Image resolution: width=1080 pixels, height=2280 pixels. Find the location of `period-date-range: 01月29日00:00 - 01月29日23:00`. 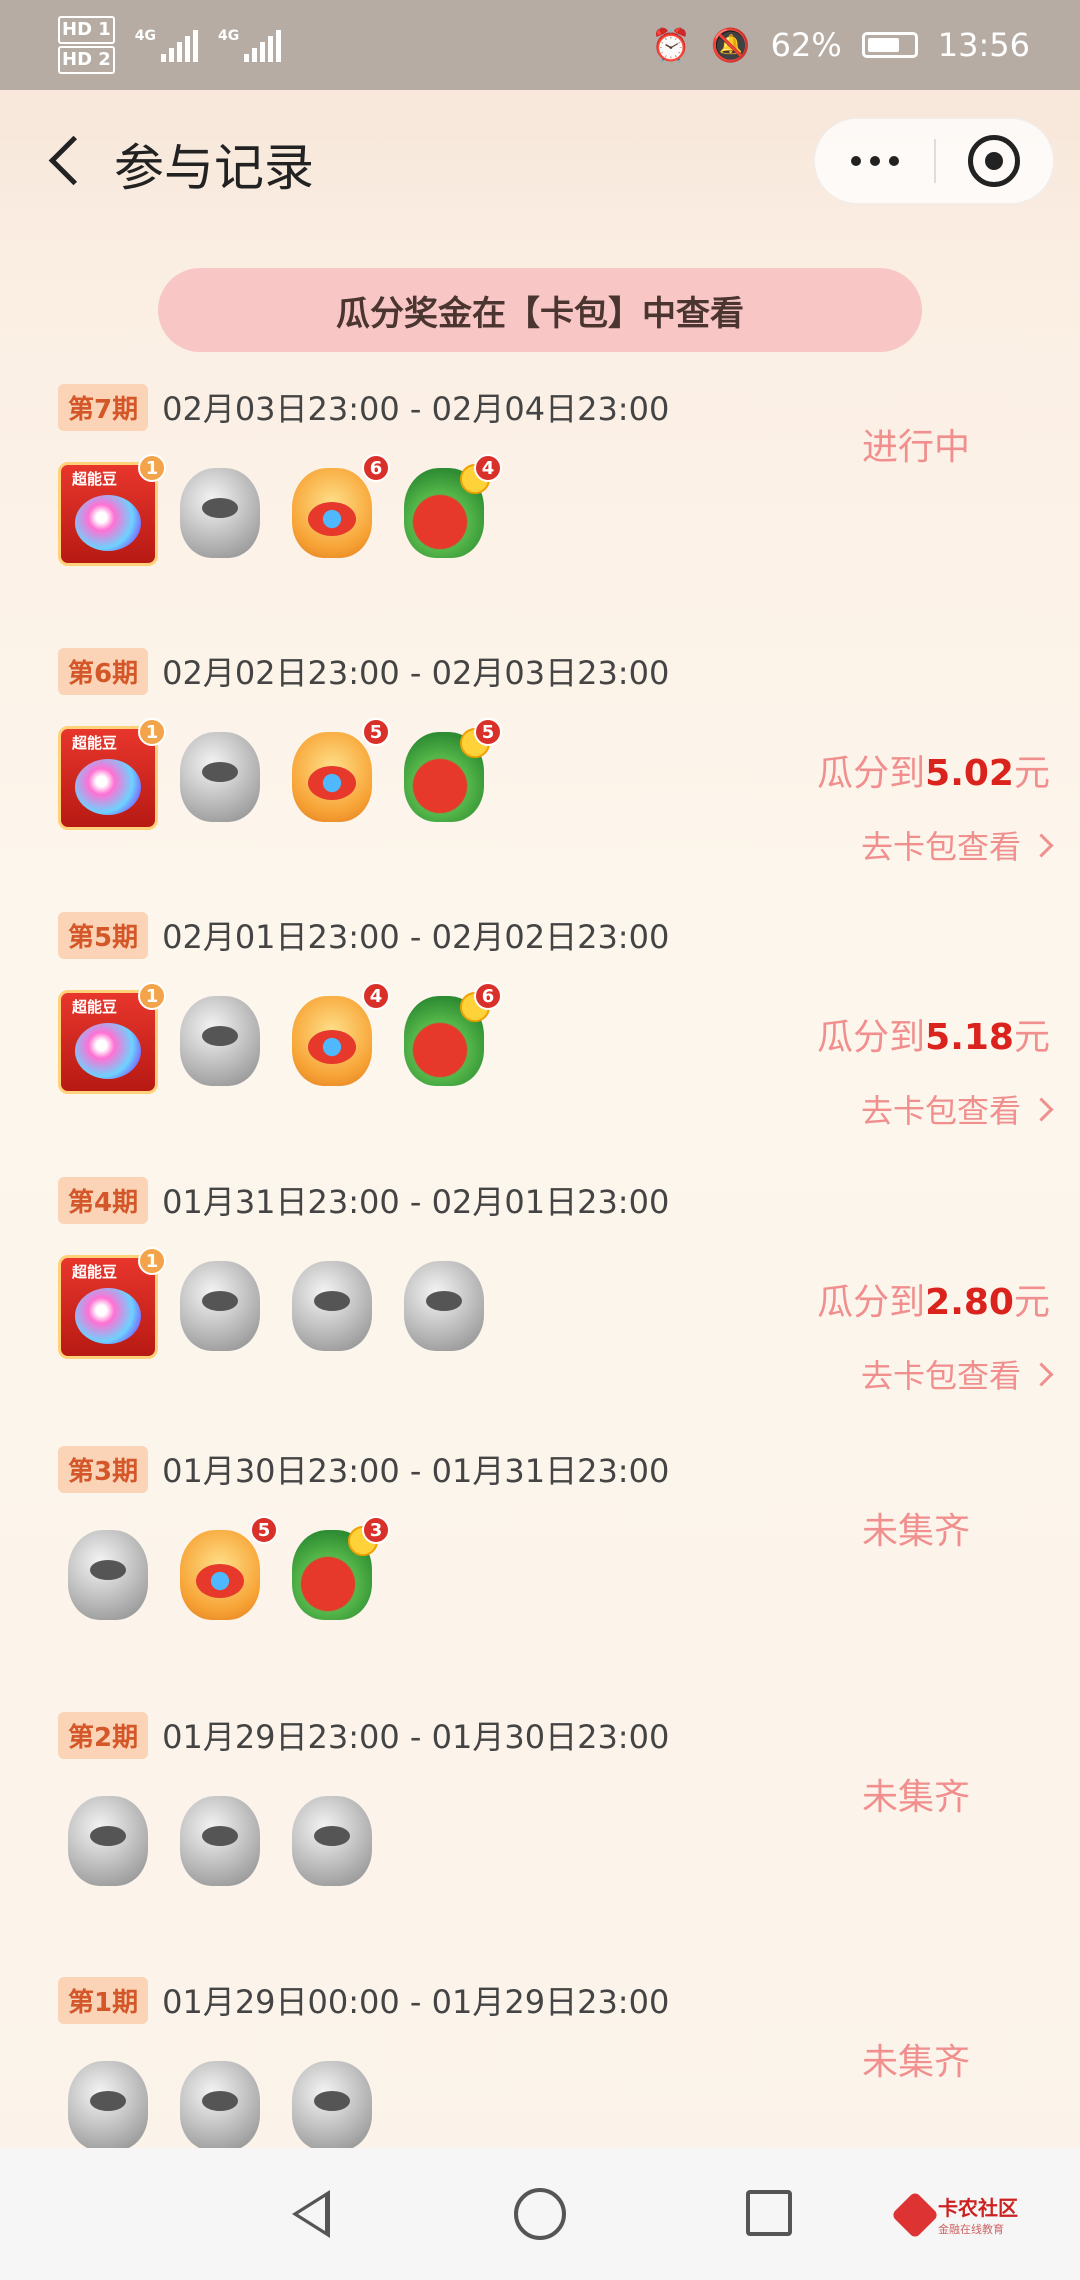

period-date-range: 01月29日00:00 - 01月29日23:00 is located at coordinates (416, 2002).